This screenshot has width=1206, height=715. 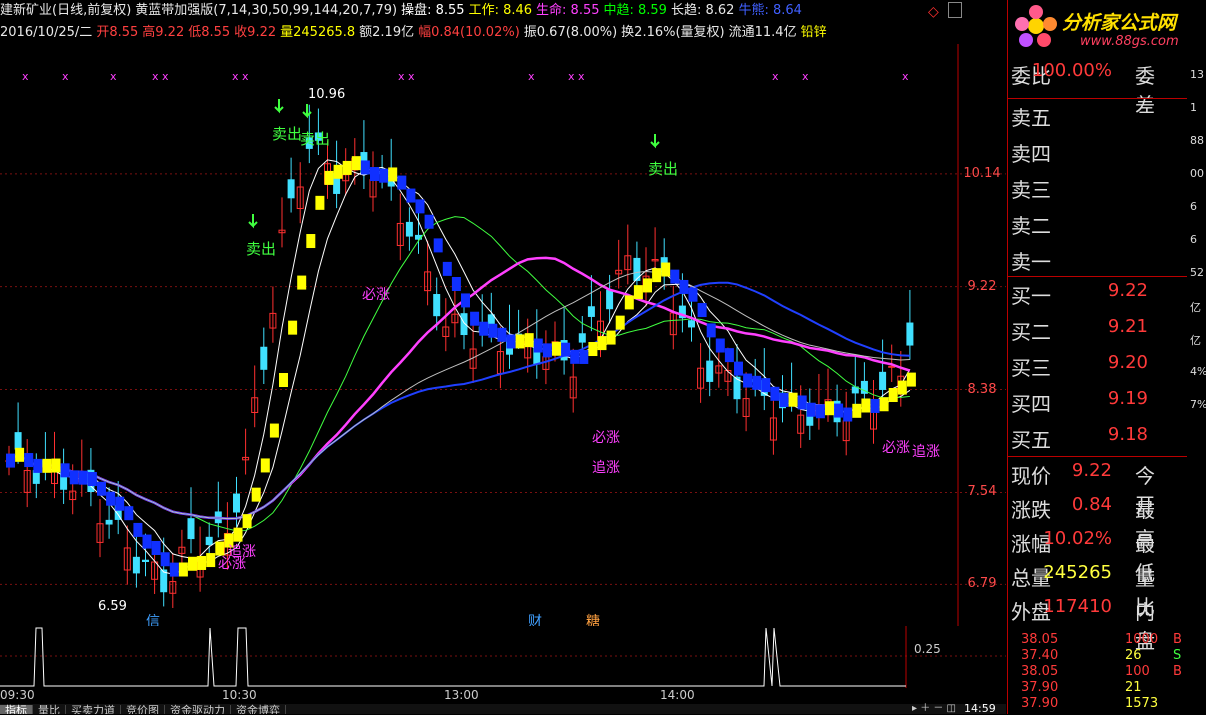 I want to click on quote-field-item: 低8.55, so click(x=209, y=32).